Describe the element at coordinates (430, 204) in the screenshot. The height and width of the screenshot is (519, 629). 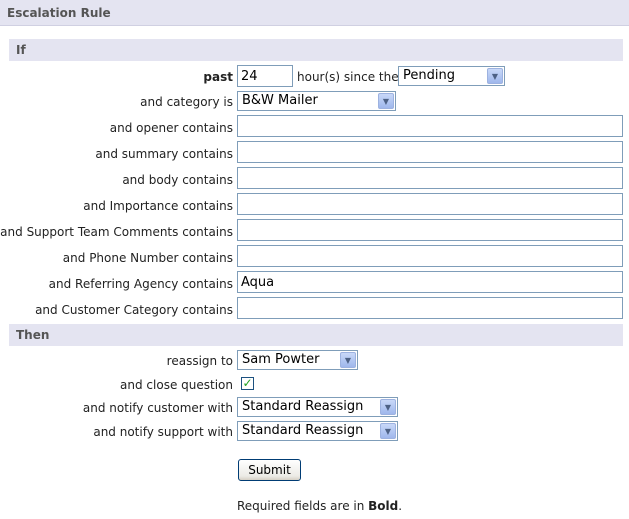
I see `importance-input` at that location.